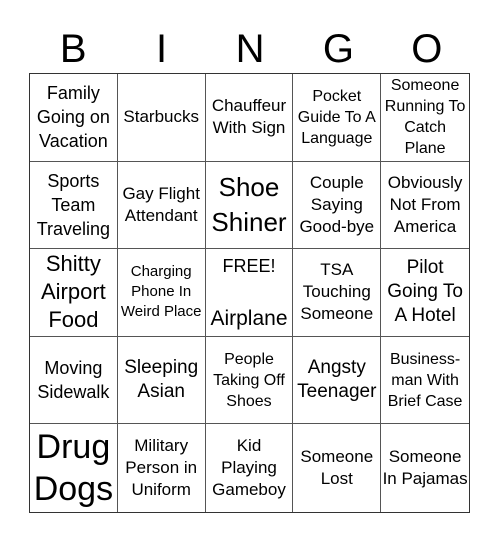 The image size is (500, 544). Describe the element at coordinates (425, 468) in the screenshot. I see `bingo-cell: Someone In Pajamas` at that location.